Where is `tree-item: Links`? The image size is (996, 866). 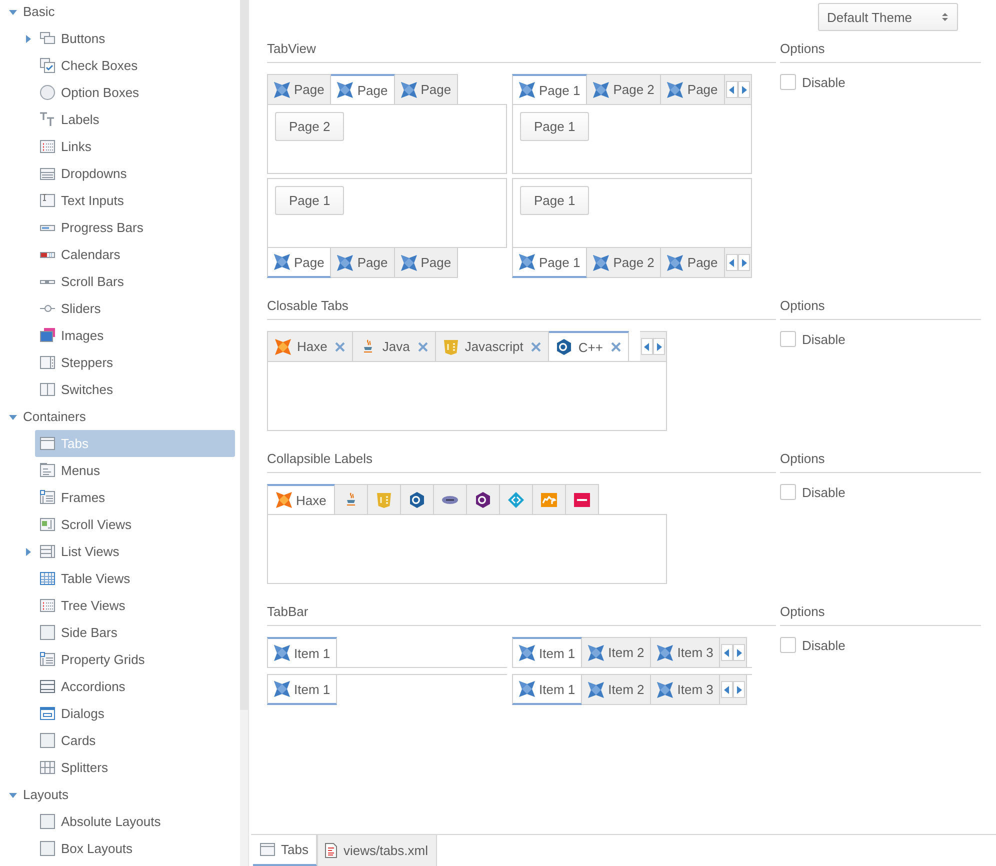
tree-item: Links is located at coordinates (135, 146).